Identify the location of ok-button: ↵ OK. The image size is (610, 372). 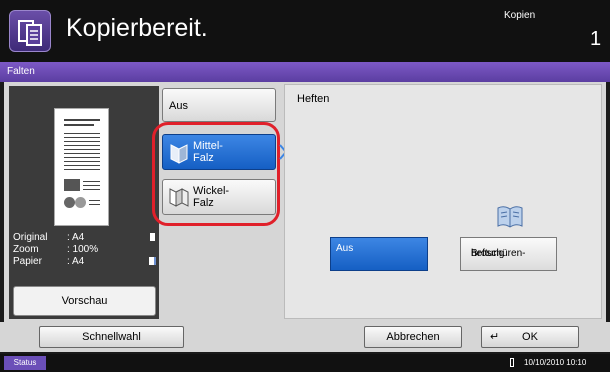
(530, 337).